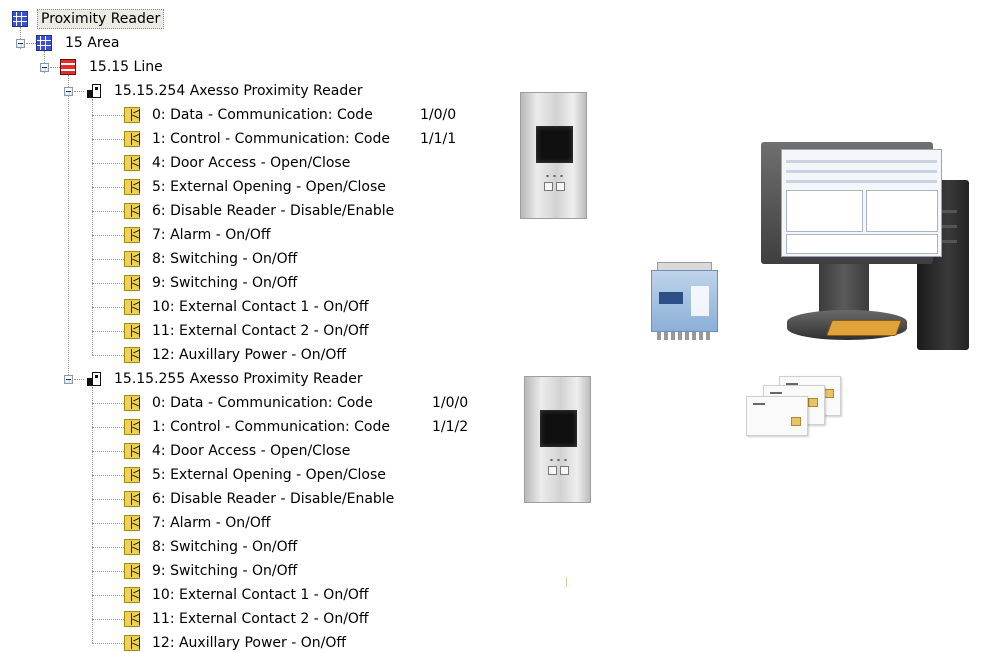  I want to click on tree-node-line: 15.15 Line, so click(126, 67).